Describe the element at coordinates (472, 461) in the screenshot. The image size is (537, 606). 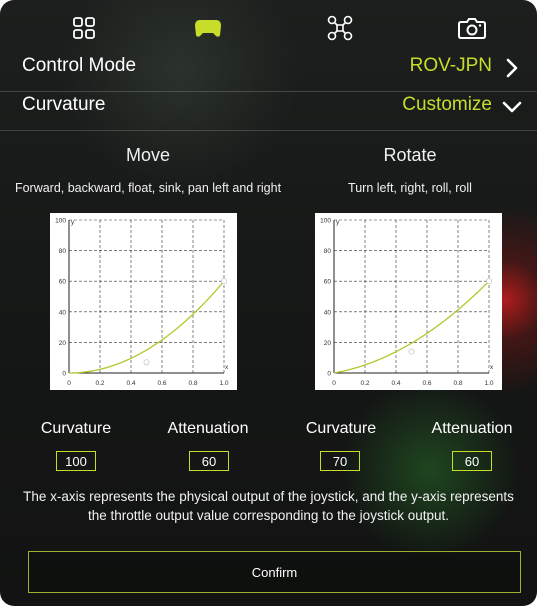
I see `rotate-attenuation-input` at that location.